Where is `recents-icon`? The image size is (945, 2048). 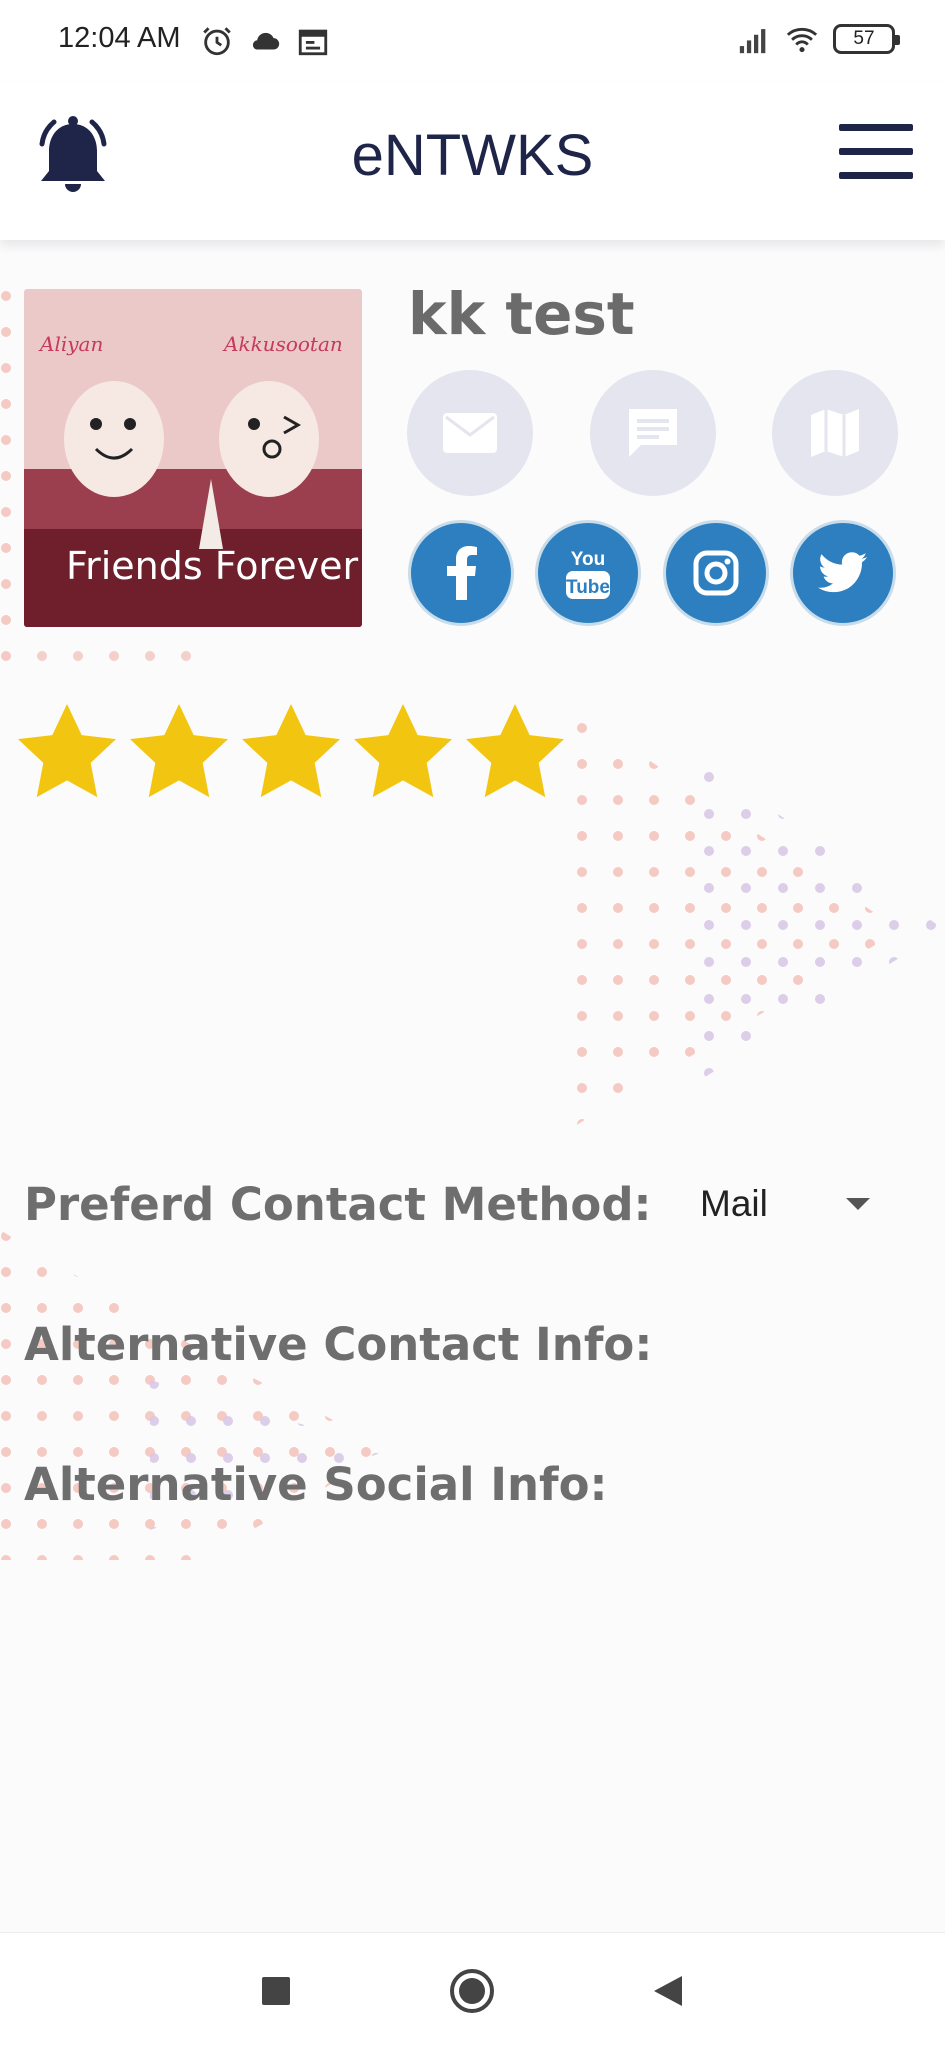 recents-icon is located at coordinates (276, 1991).